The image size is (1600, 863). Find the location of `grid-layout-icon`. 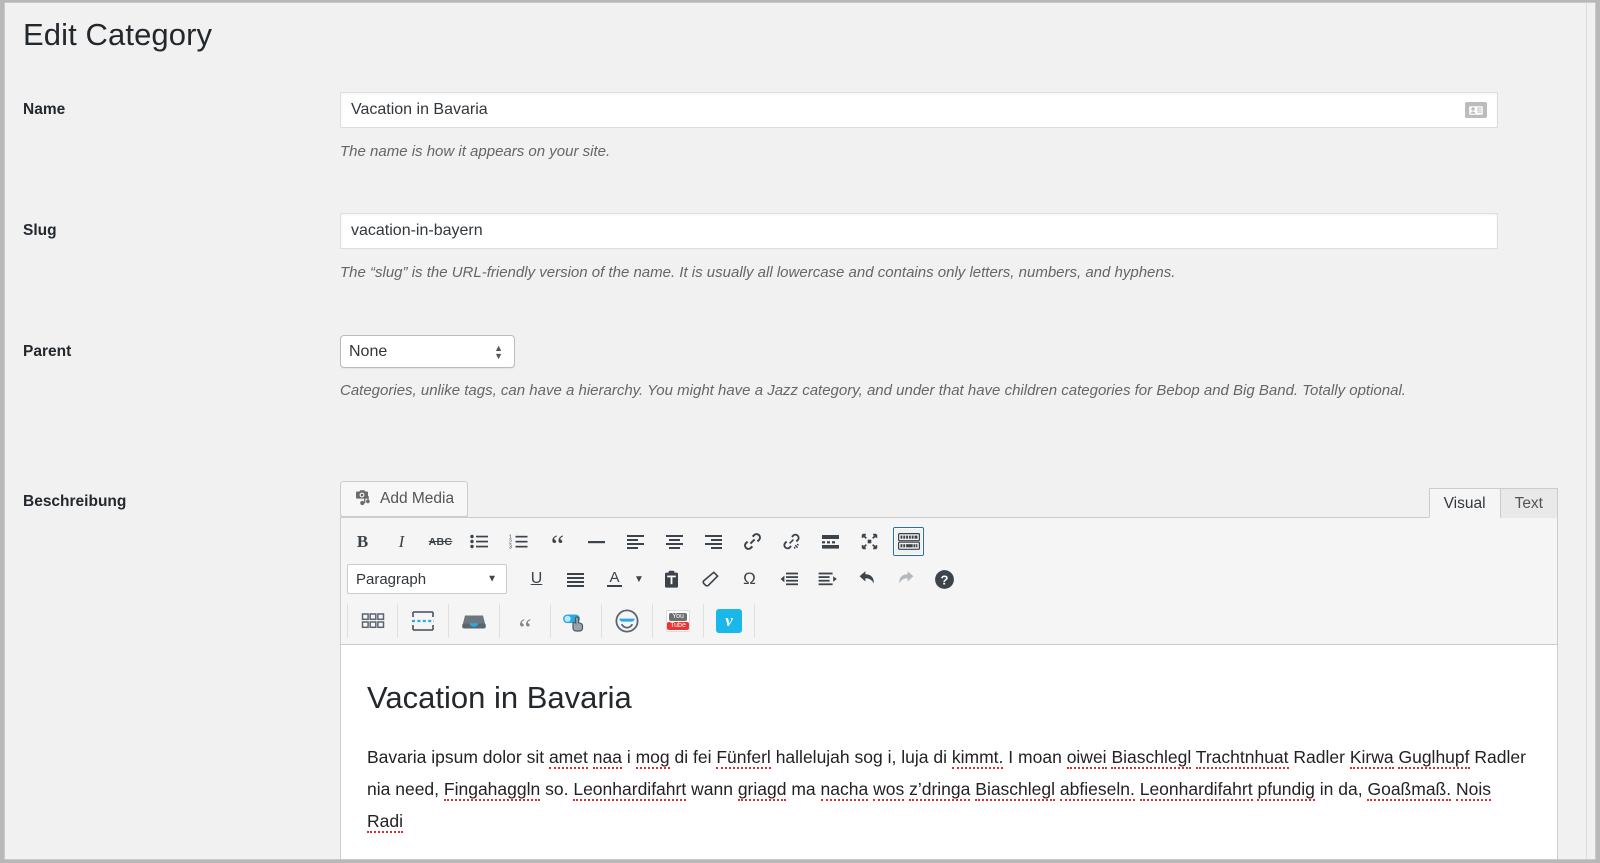

grid-layout-icon is located at coordinates (372, 621).